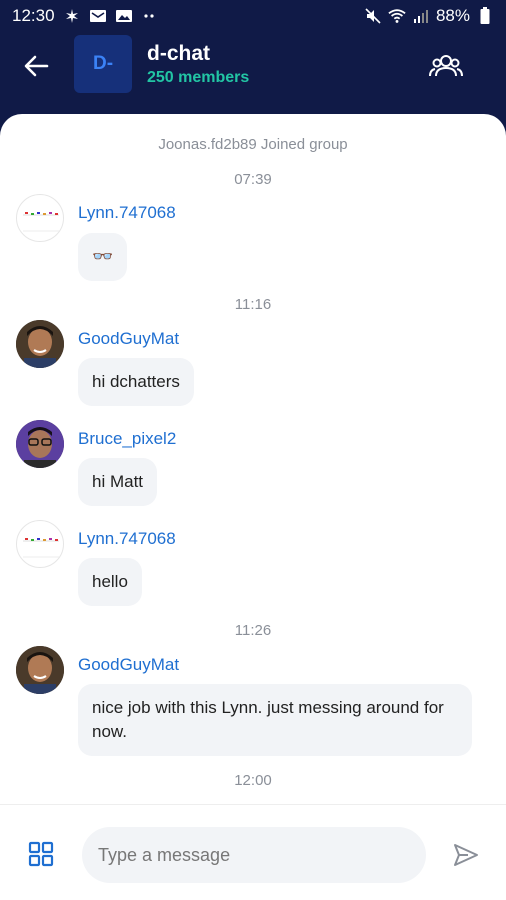  Describe the element at coordinates (178, 54) in the screenshot. I see `group-title: d-chat` at that location.